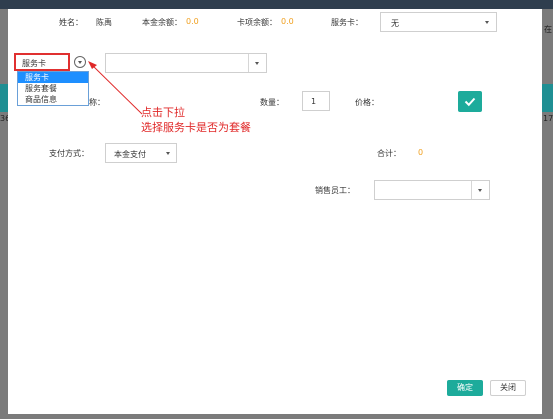 The width and height of the screenshot is (553, 419). I want to click on item-select-caret, so click(257, 63).